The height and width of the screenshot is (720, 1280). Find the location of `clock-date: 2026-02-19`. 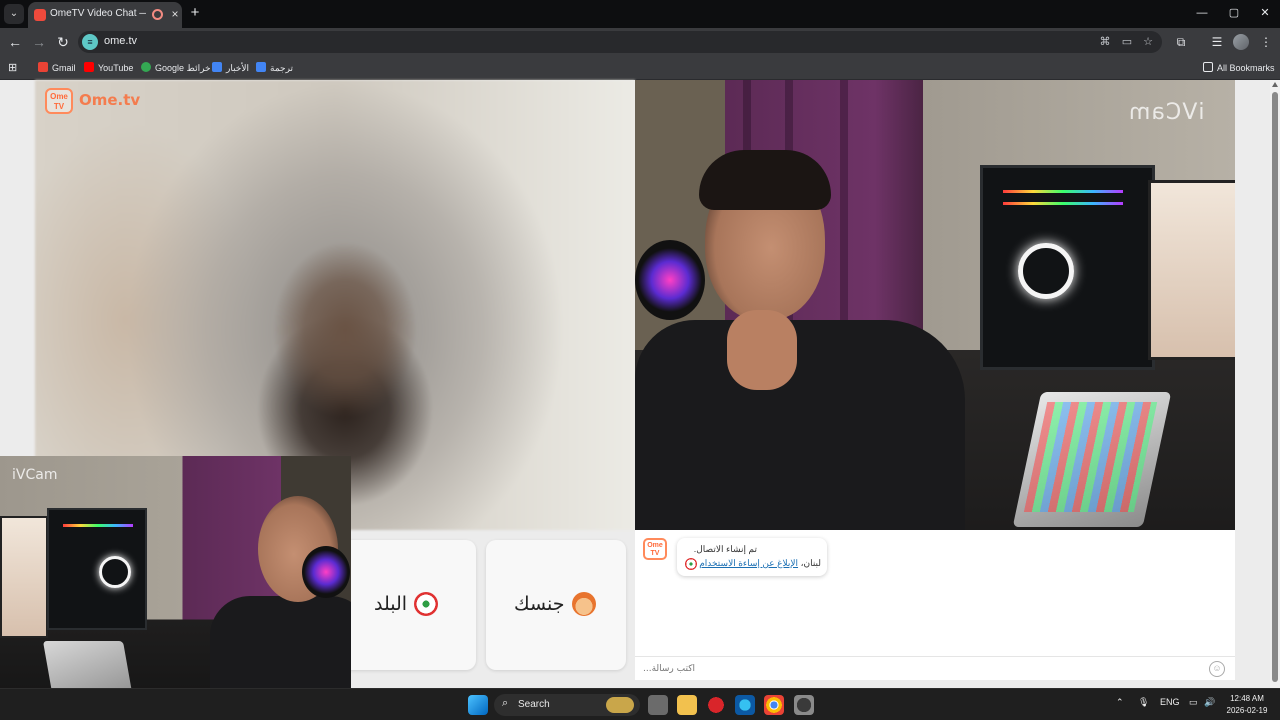

clock-date: 2026-02-19 is located at coordinates (1247, 710).